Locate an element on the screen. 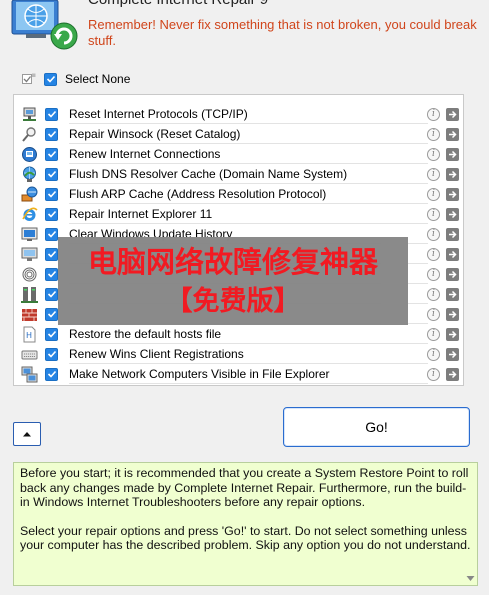 The image size is (489, 595). network-globe-icon is located at coordinates (29, 154).